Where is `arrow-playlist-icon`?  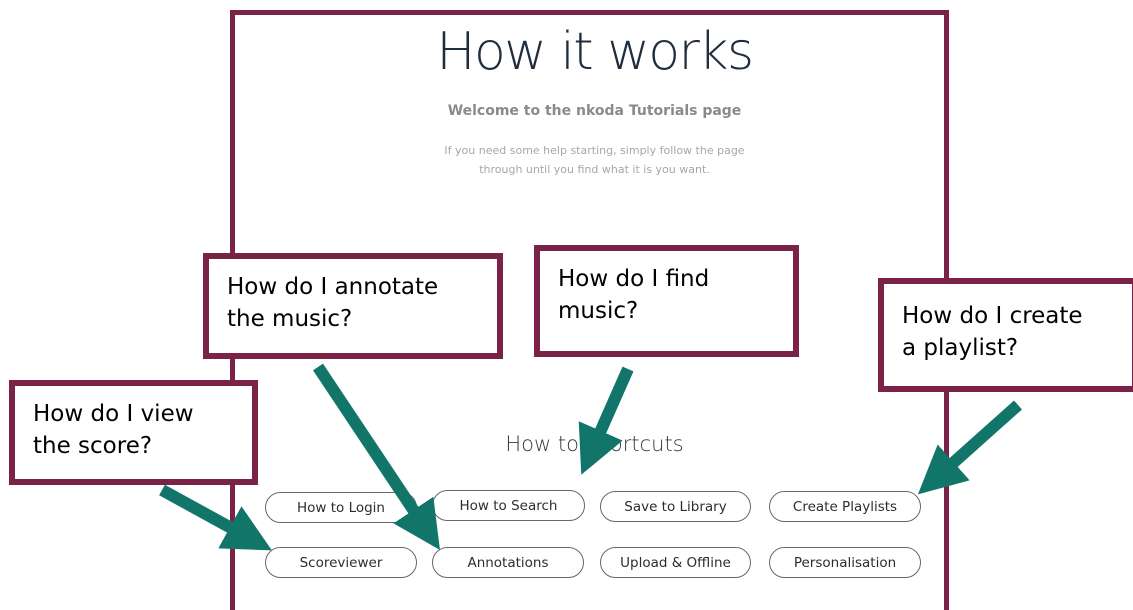 arrow-playlist-icon is located at coordinates (969, 447).